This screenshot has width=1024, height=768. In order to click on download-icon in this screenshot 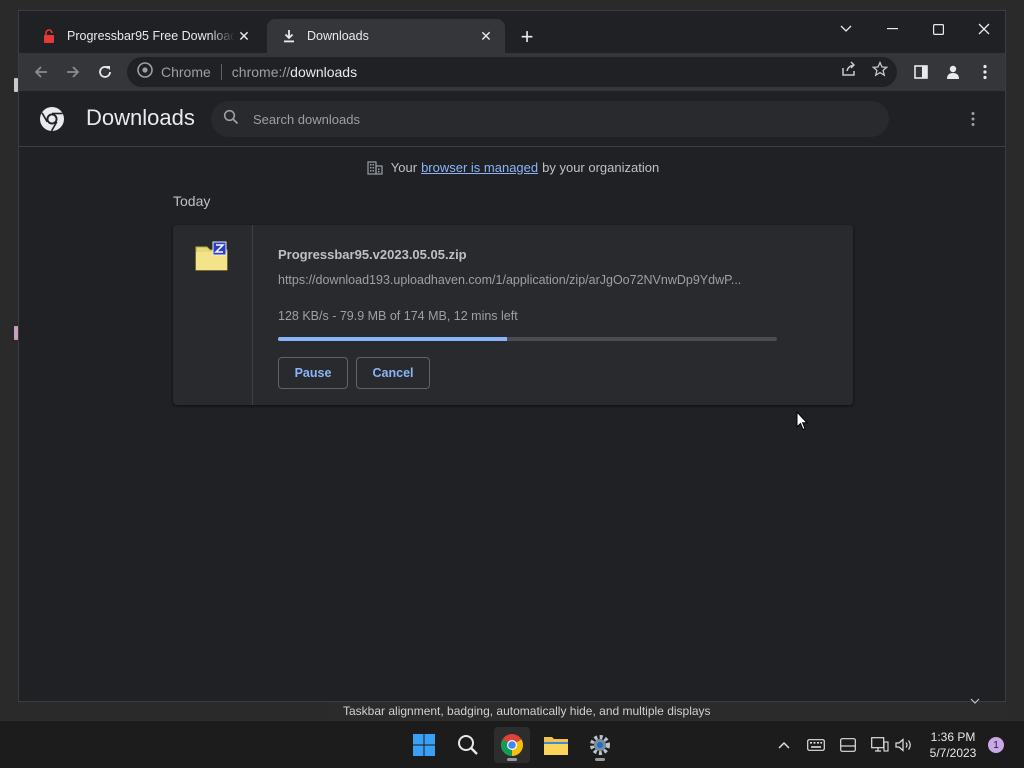, I will do `click(289, 36)`.